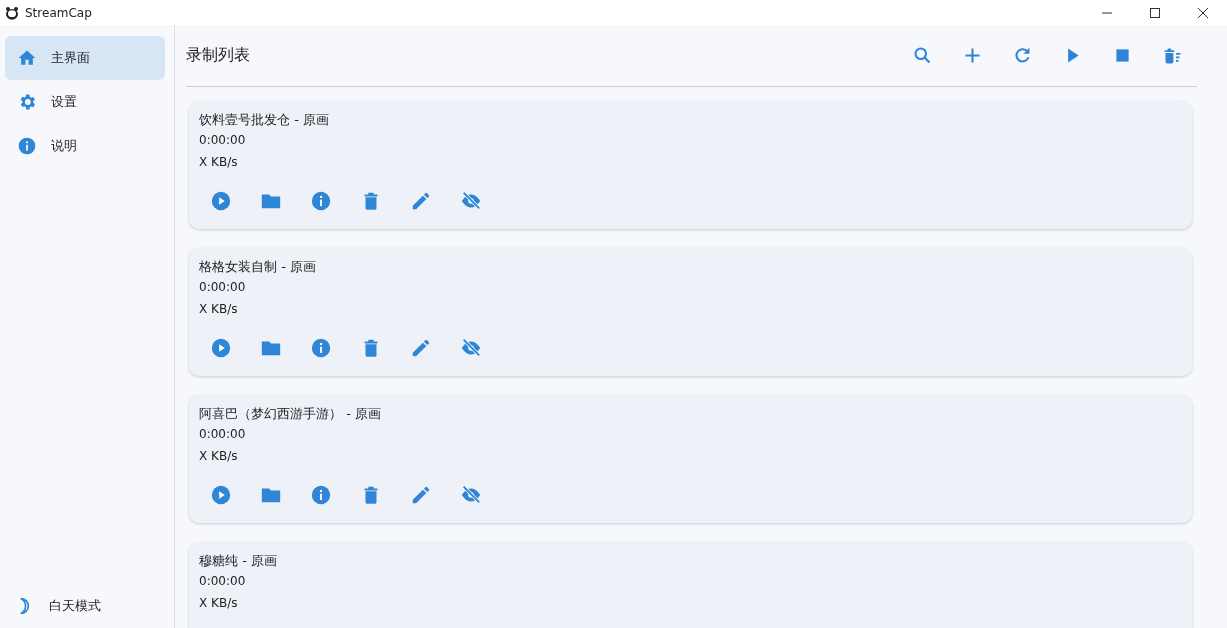 This screenshot has height=628, width=1227. What do you see at coordinates (290, 414) in the screenshot?
I see `recording-title: 阿喜巴（梦幻西游手游） - 原画` at bounding box center [290, 414].